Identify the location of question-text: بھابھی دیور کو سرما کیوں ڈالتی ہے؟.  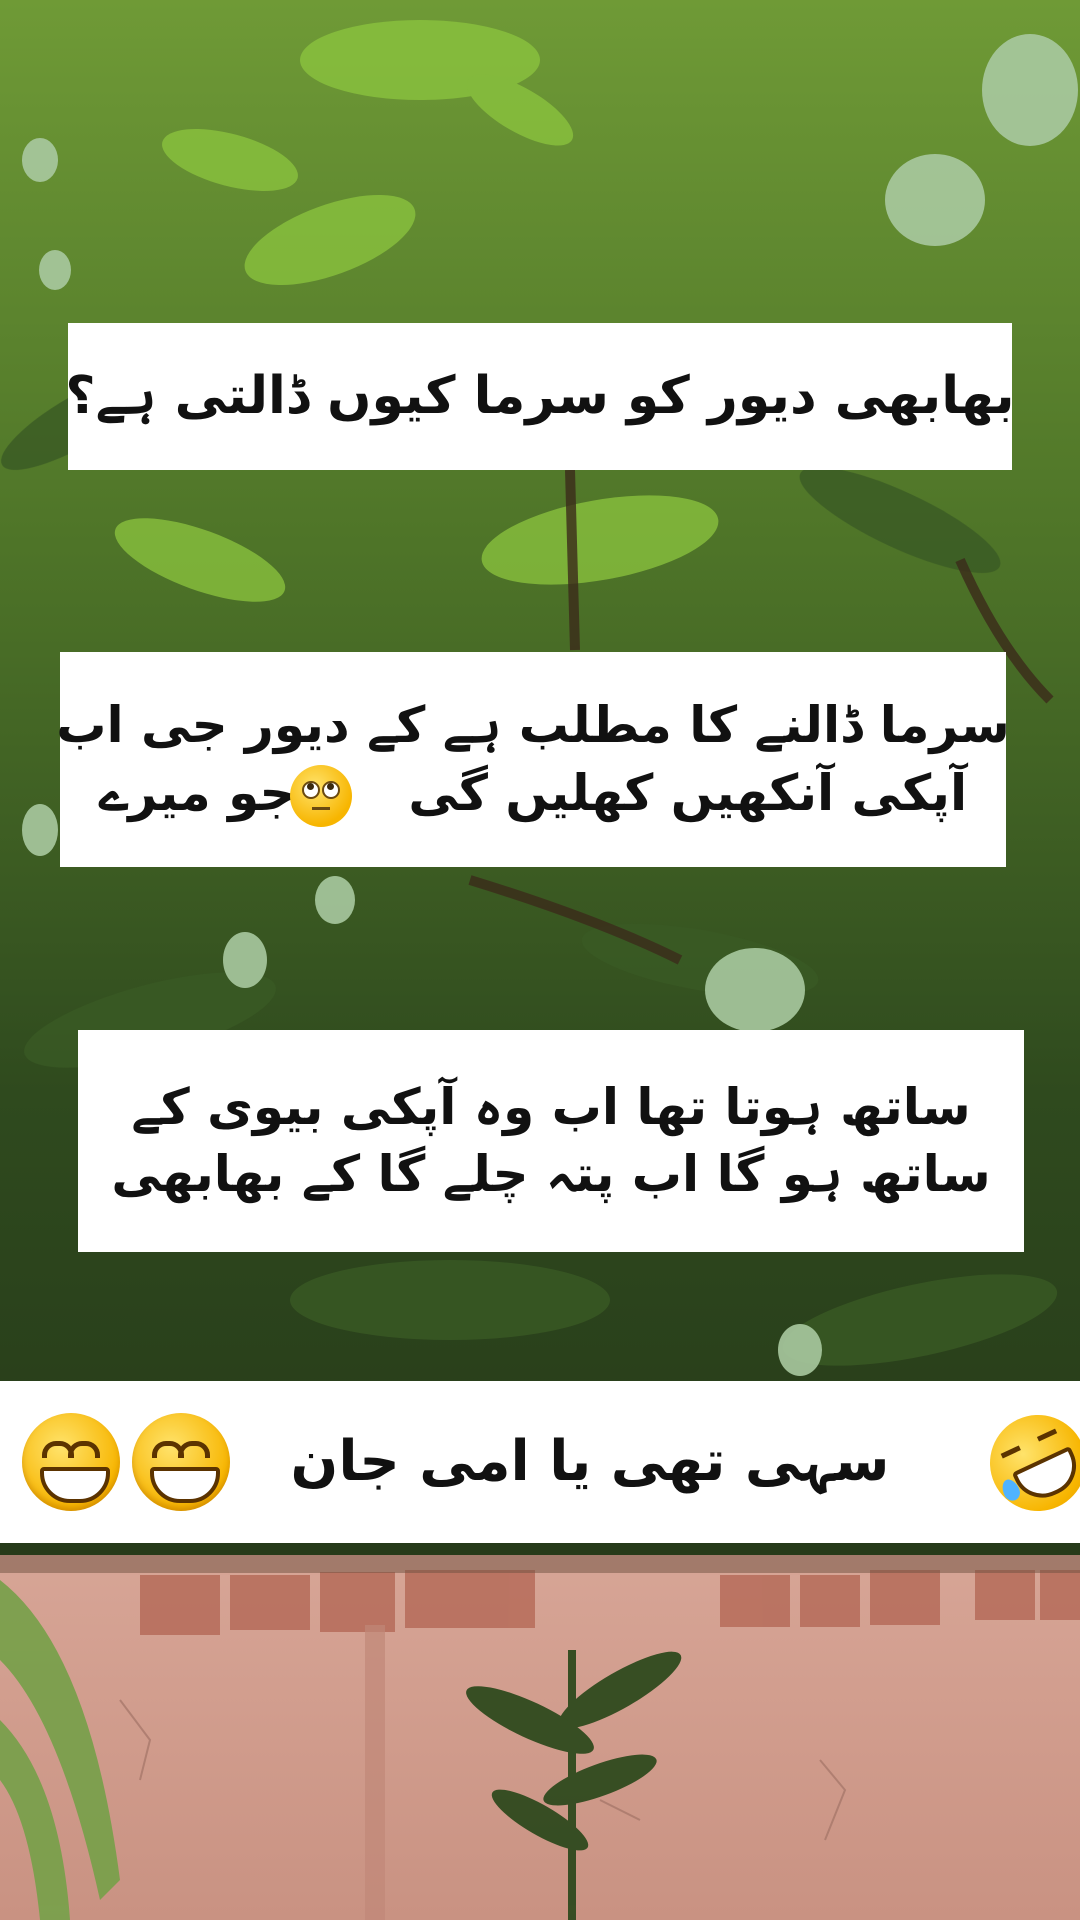
(540, 396).